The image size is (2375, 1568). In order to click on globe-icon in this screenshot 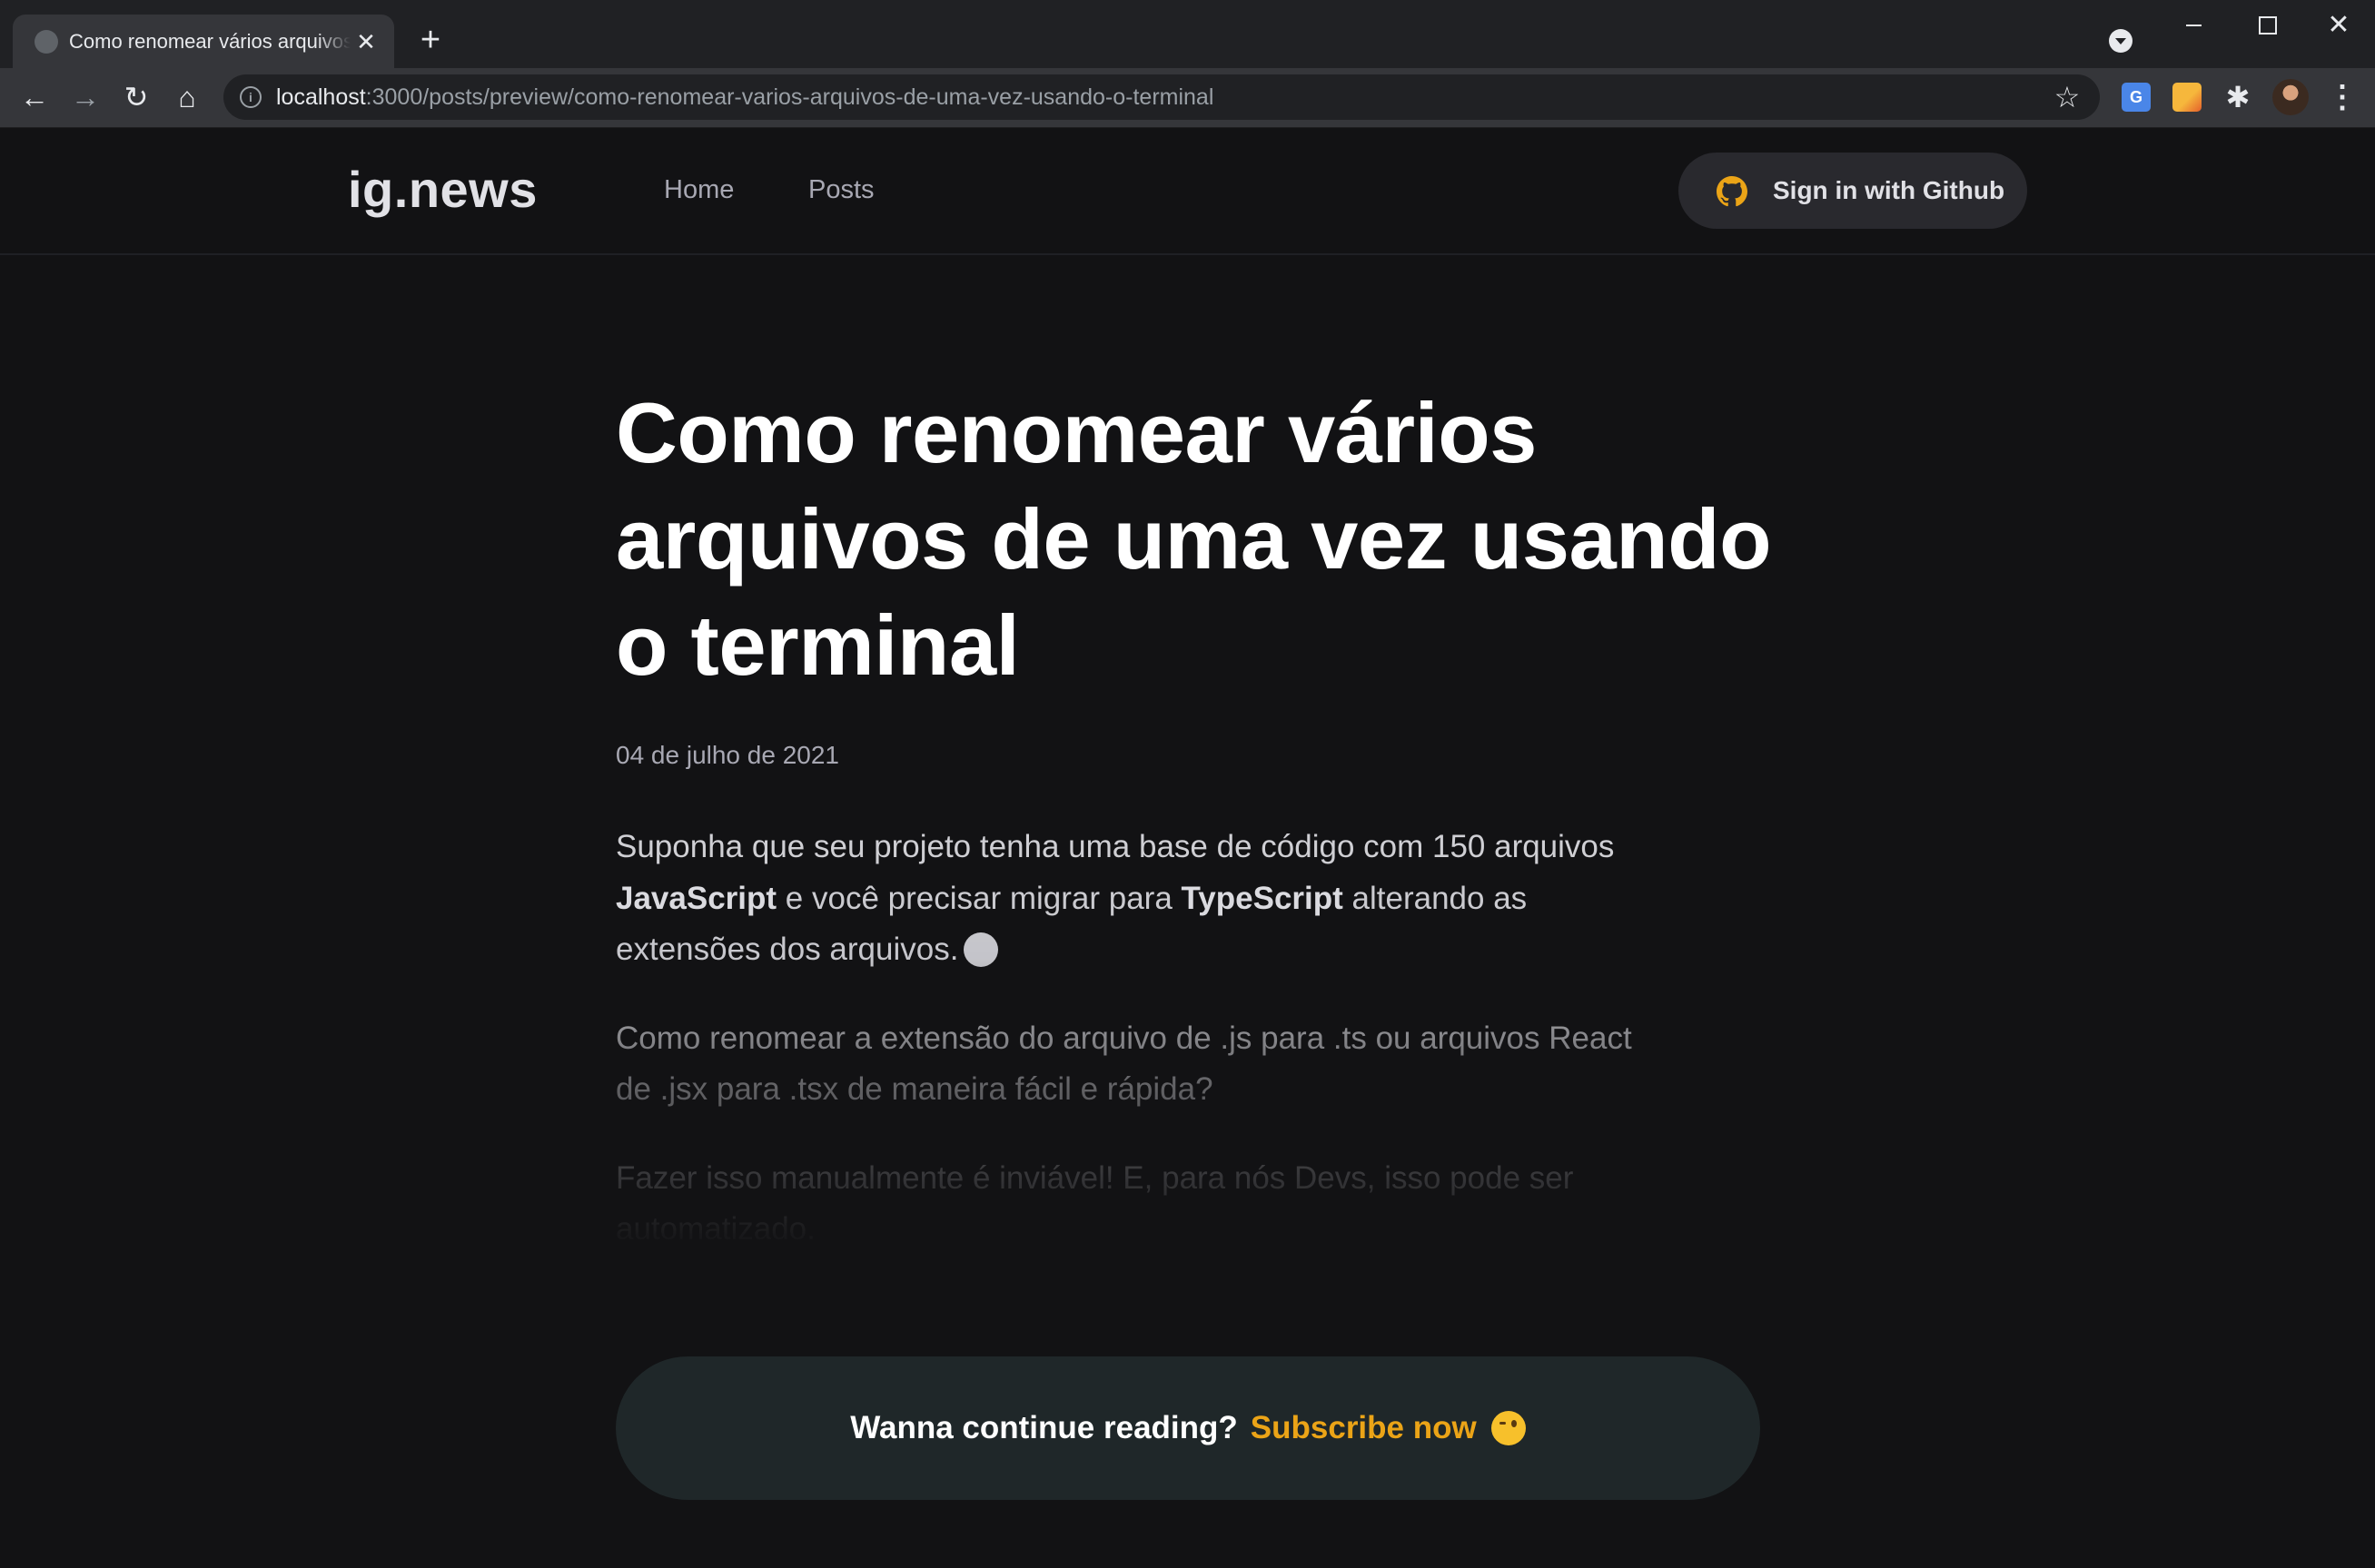, I will do `click(46, 42)`.